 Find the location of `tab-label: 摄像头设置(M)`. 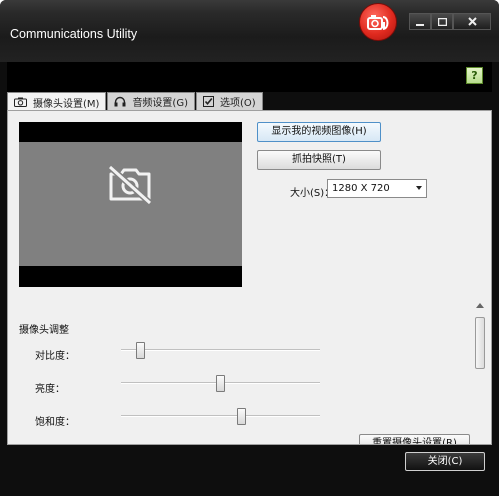

tab-label: 摄像头设置(M) is located at coordinates (66, 104).